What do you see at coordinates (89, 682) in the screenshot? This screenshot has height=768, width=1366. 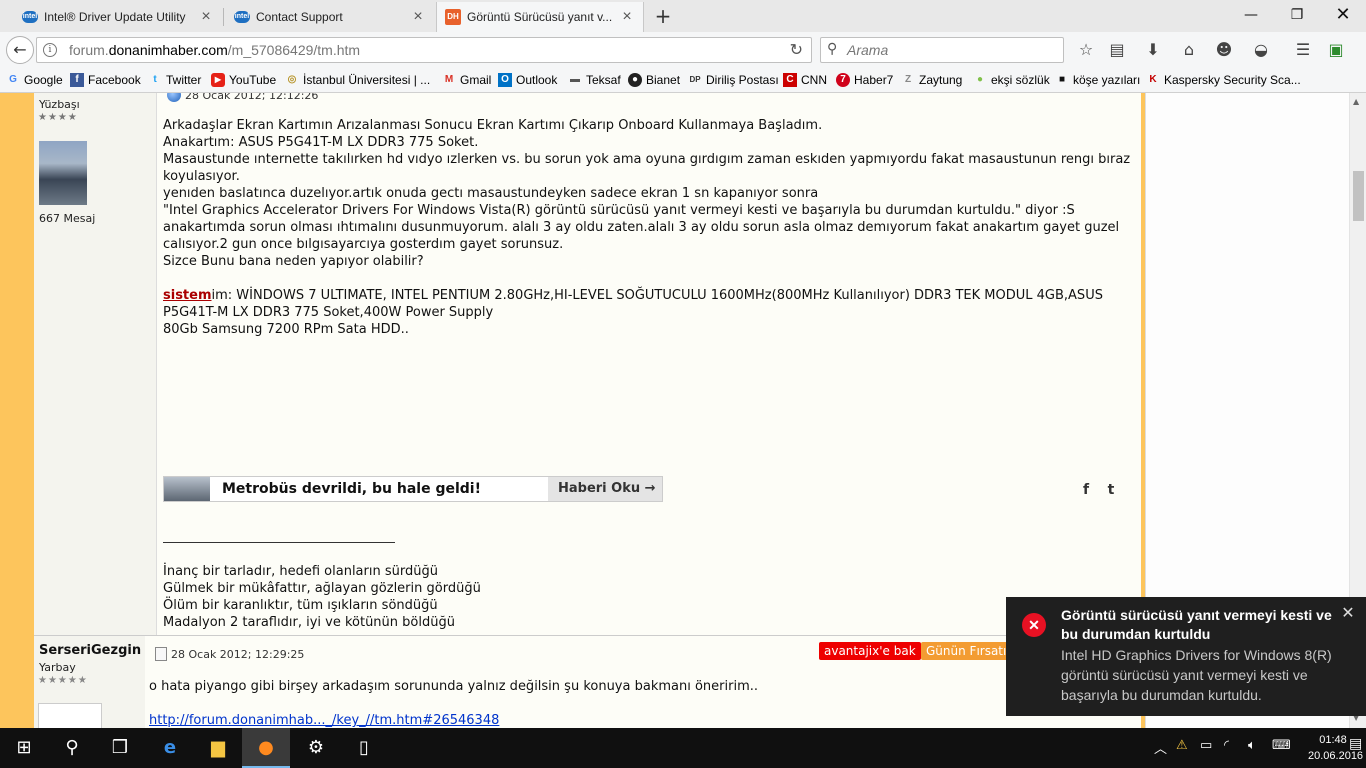 I see `user-panel: SerseriGezgin Yarbay ★★★★★` at bounding box center [89, 682].